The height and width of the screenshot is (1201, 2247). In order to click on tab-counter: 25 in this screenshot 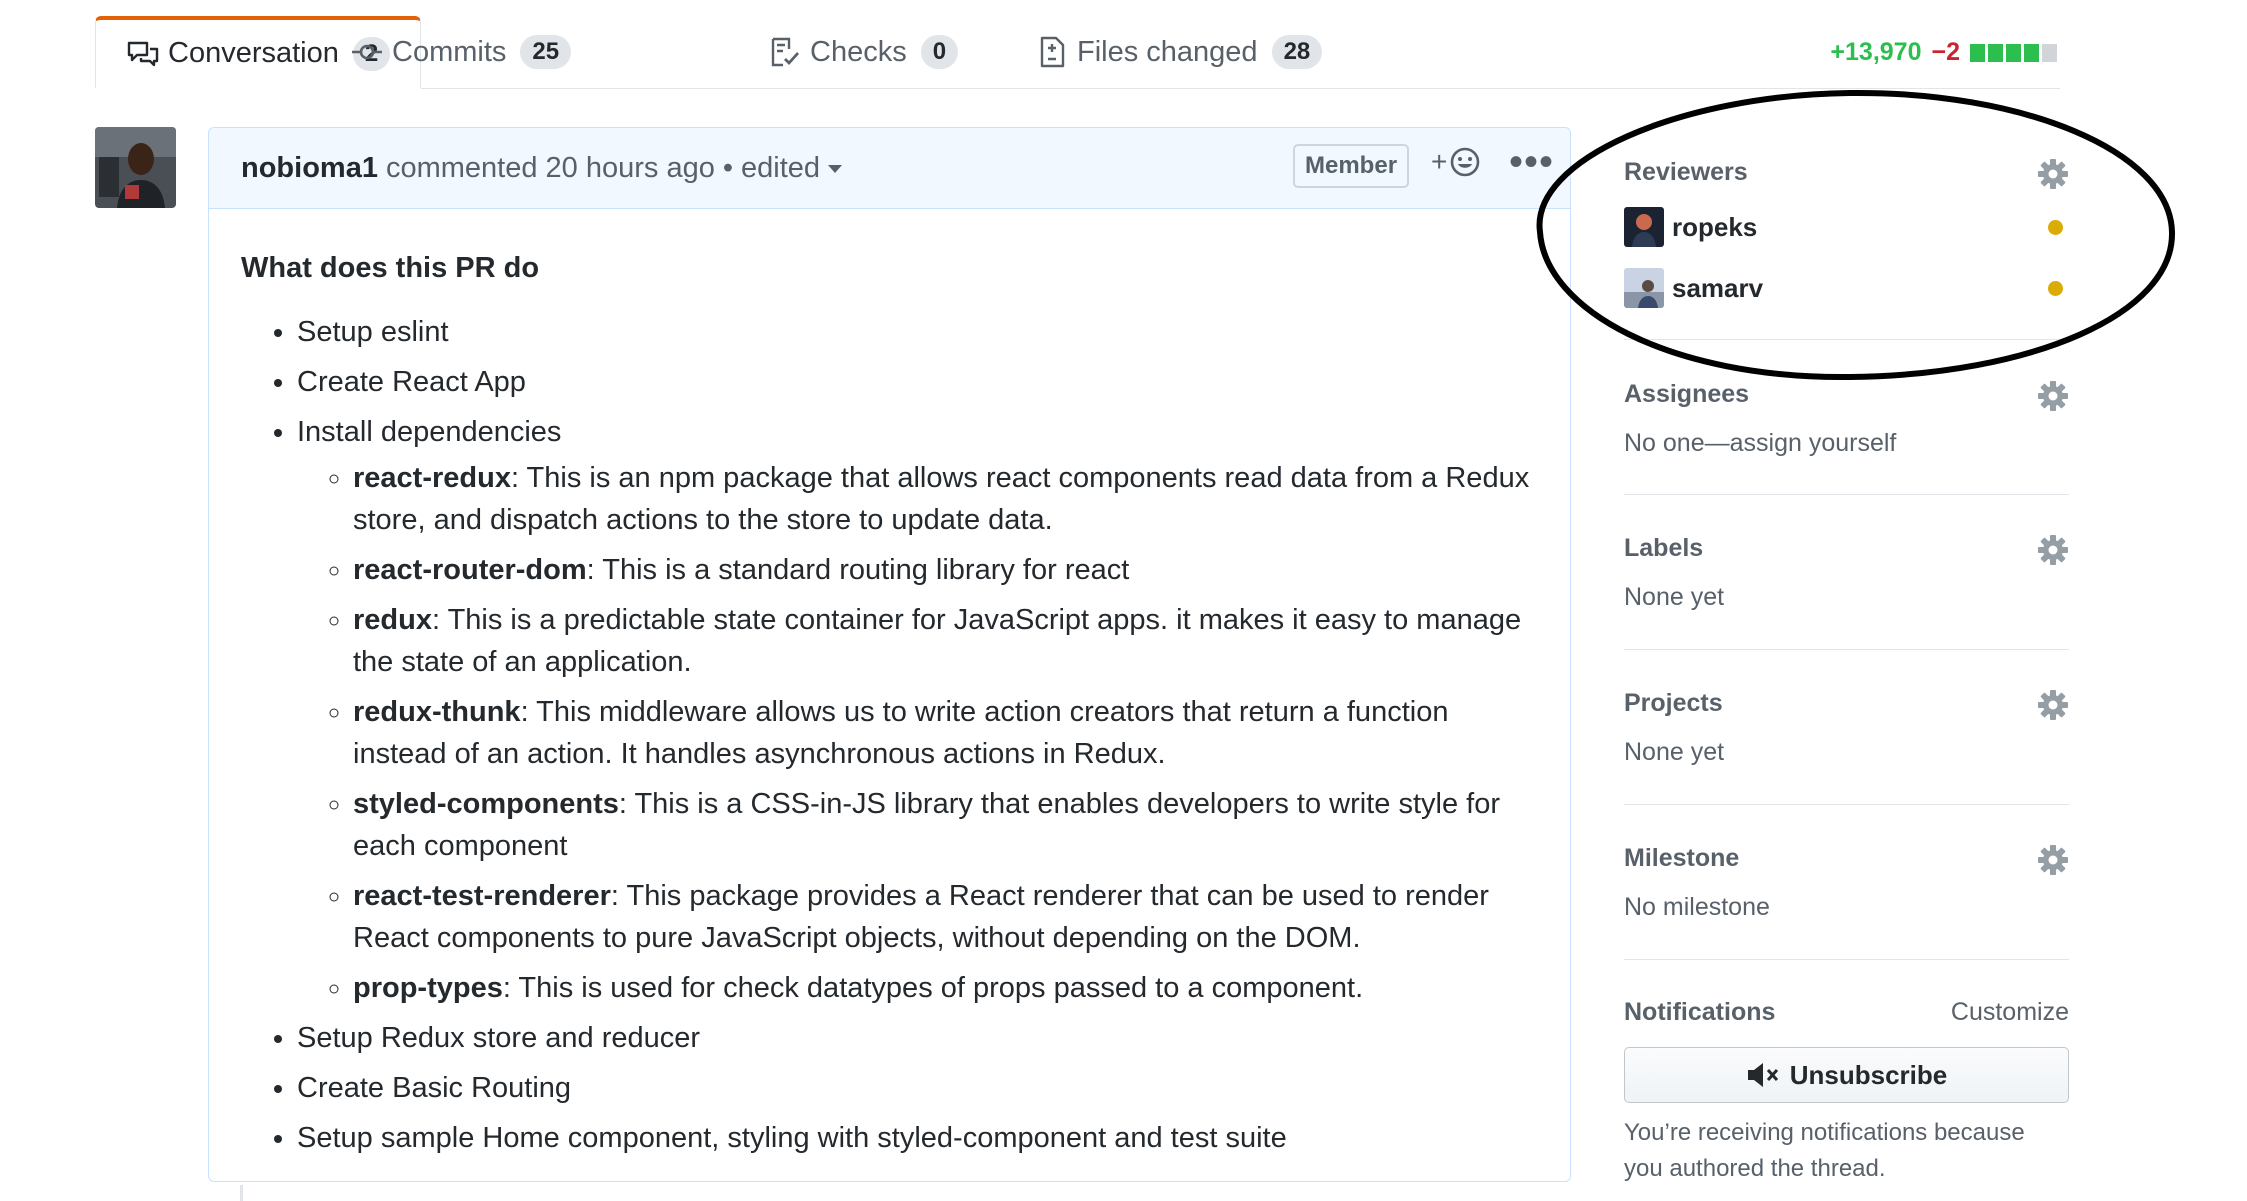, I will do `click(546, 52)`.